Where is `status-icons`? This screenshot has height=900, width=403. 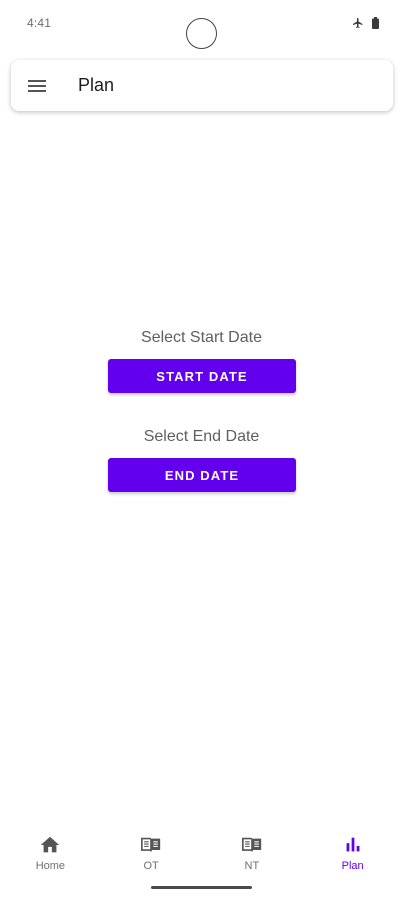
status-icons is located at coordinates (365, 23).